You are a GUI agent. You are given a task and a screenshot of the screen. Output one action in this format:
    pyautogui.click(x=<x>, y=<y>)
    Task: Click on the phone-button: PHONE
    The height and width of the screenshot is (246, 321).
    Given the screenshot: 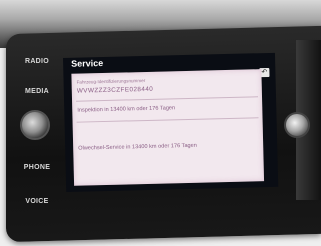 What is the action you would take?
    pyautogui.click(x=37, y=167)
    